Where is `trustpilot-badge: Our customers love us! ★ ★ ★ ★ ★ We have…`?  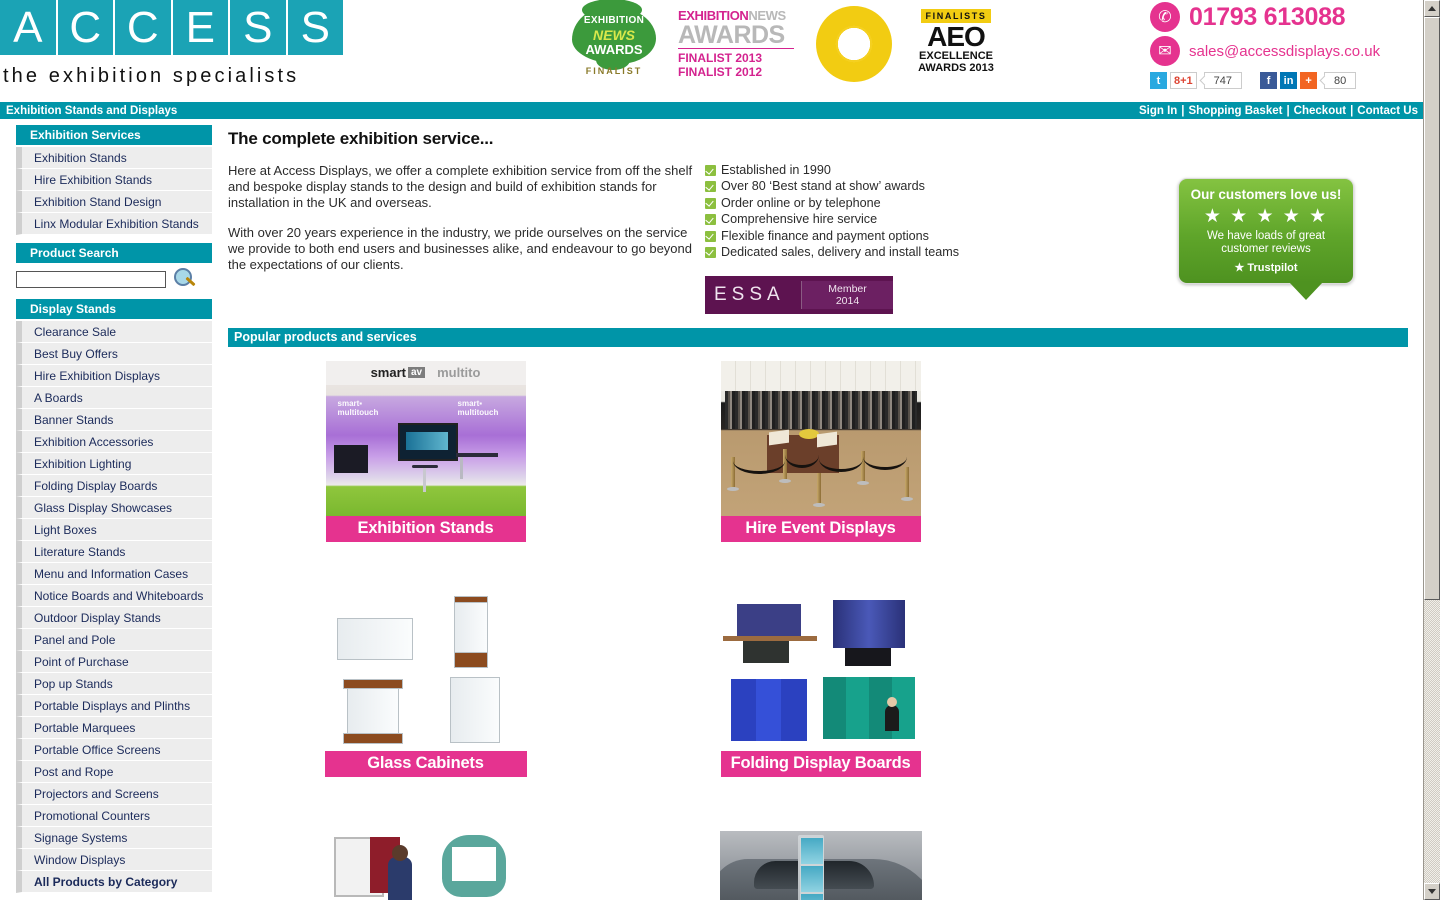
trustpilot-badge: Our customers love us! ★ ★ ★ ★ ★ We have… is located at coordinates (1266, 239).